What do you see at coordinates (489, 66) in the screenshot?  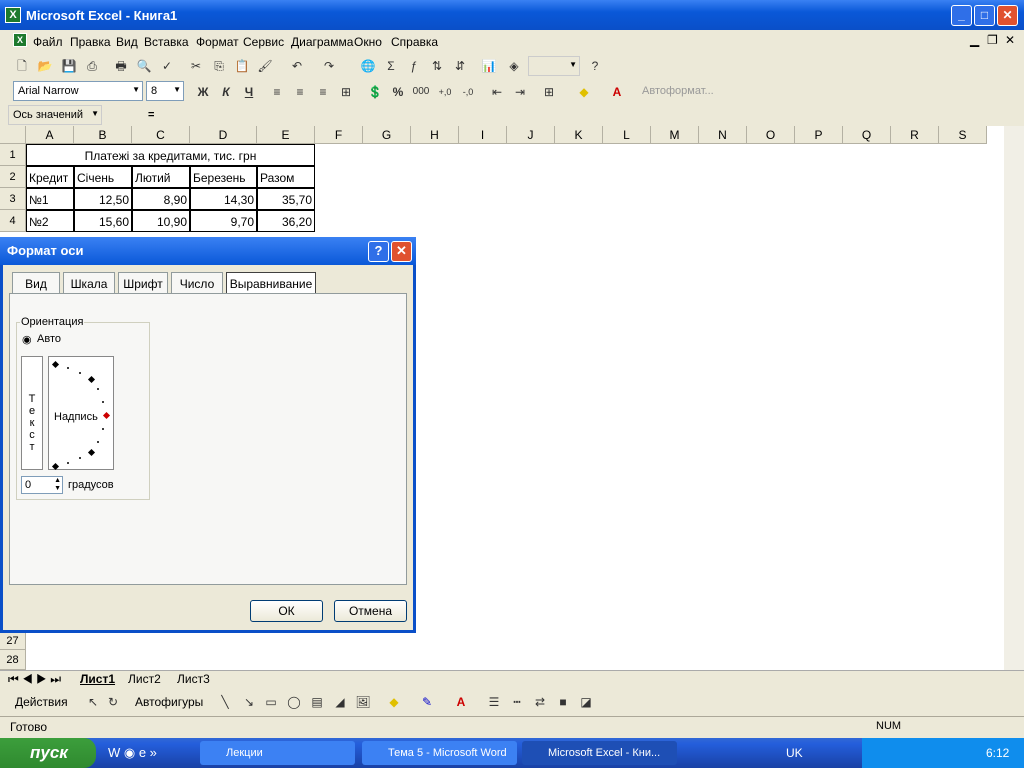 I see `chart-wizard-icon: 📊` at bounding box center [489, 66].